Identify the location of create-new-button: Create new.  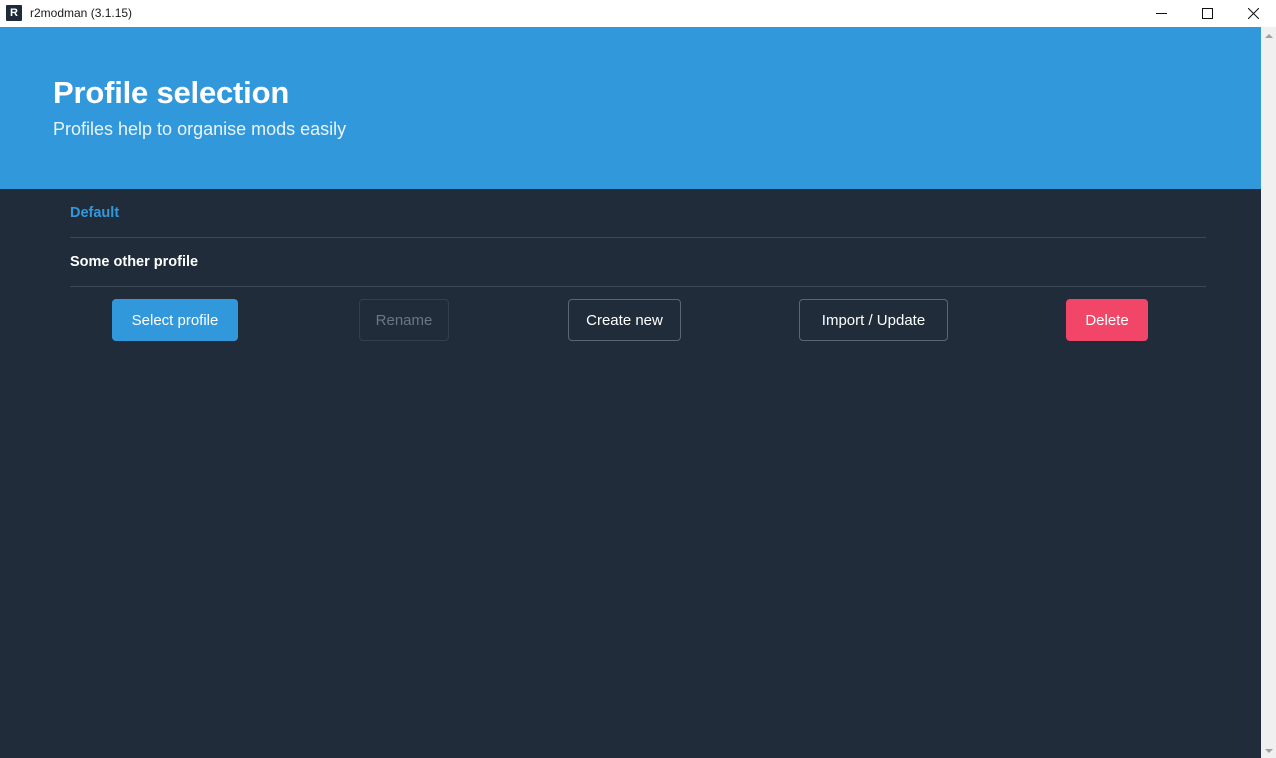
(624, 320).